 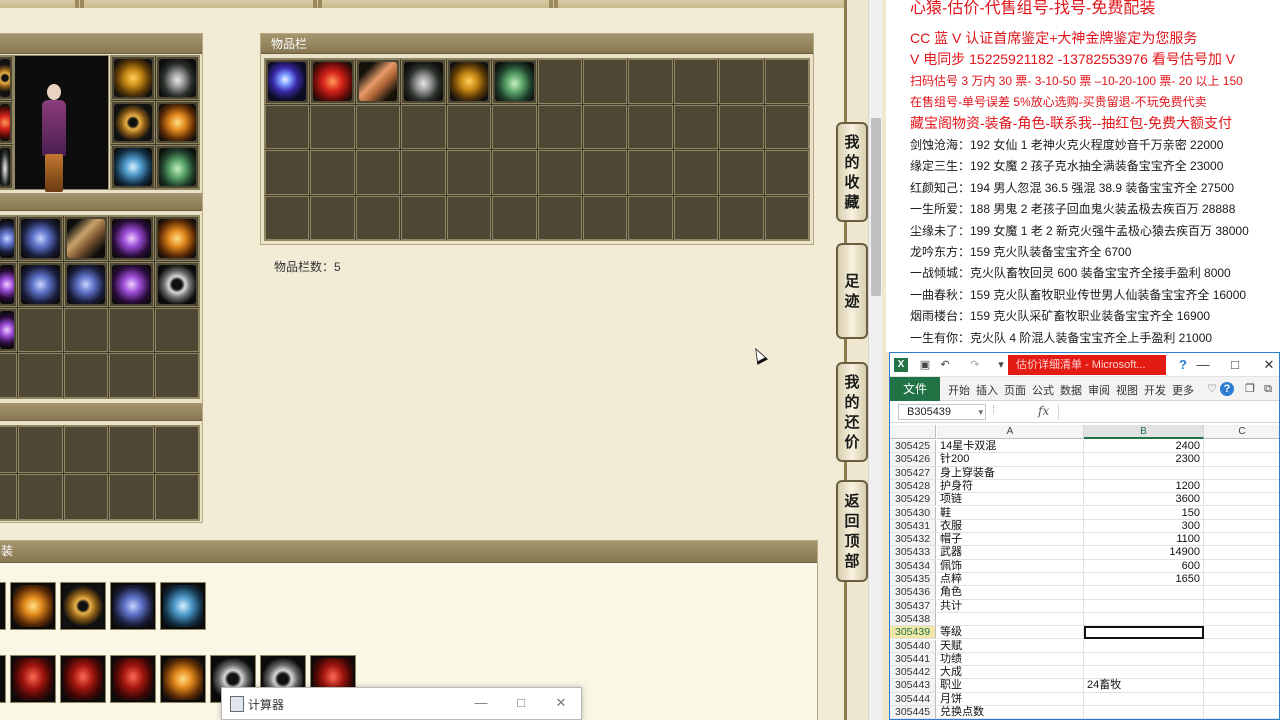 What do you see at coordinates (1010, 633) in the screenshot?
I see `cell-a: 等级` at bounding box center [1010, 633].